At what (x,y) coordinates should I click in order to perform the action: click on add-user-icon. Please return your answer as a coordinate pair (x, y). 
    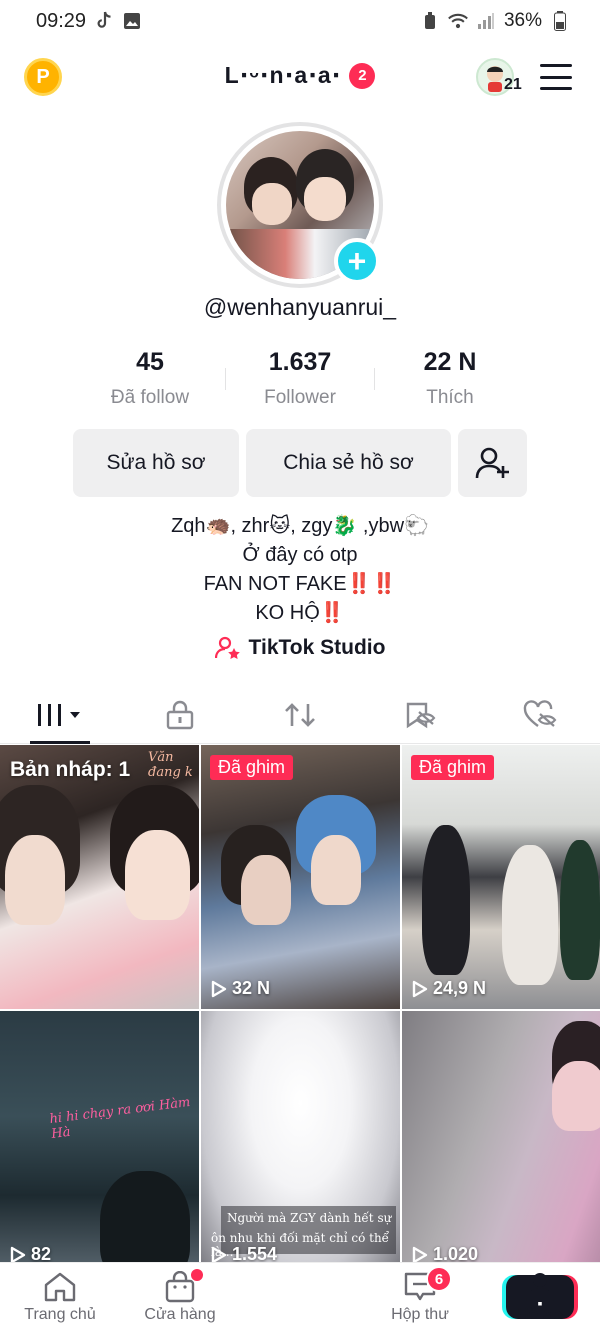
    Looking at the image, I should click on (492, 463).